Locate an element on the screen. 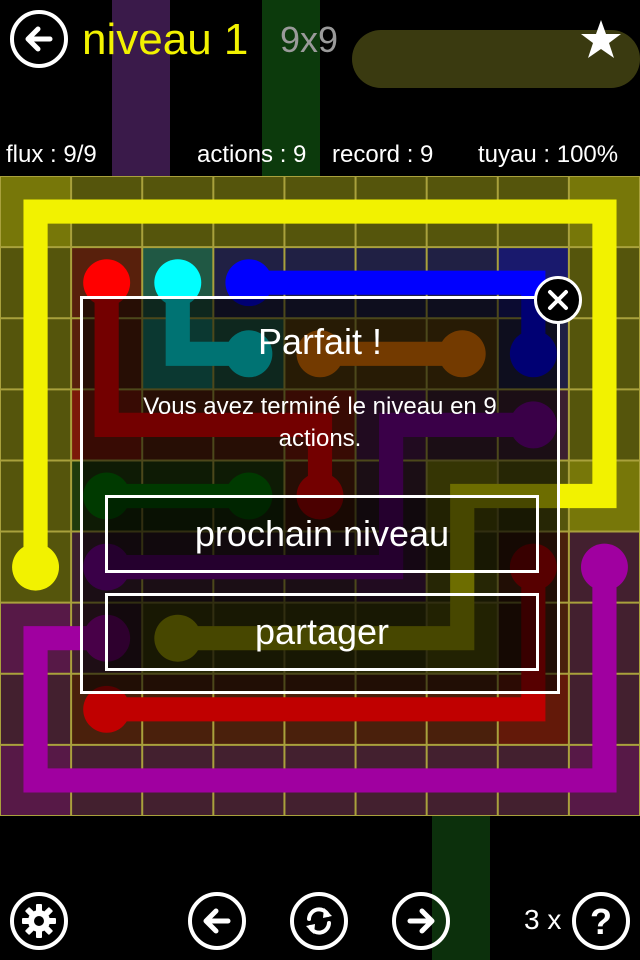 This screenshot has height=960, width=640. pipe-stat: tuyau : 100% is located at coordinates (548, 154).